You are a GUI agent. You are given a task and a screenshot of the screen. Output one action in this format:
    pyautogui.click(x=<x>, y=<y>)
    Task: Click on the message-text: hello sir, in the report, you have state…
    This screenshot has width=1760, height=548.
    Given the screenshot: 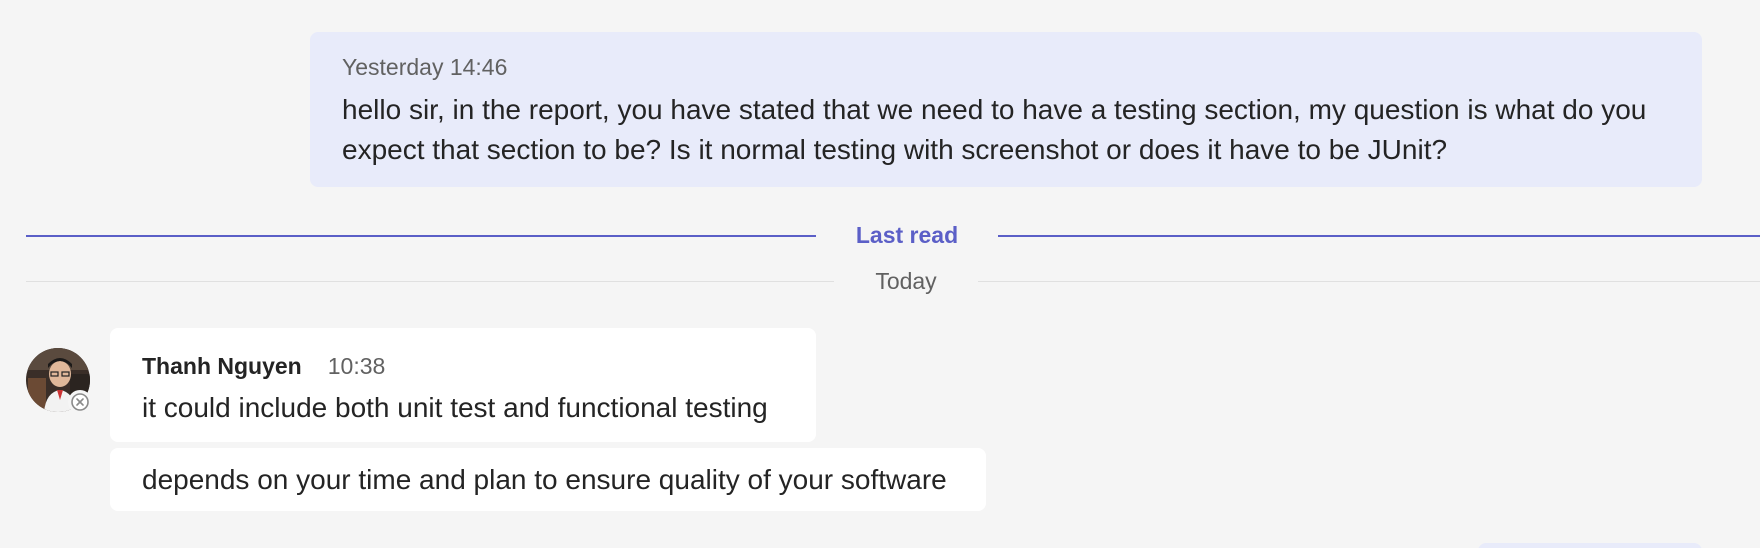 What is the action you would take?
    pyautogui.click(x=994, y=129)
    